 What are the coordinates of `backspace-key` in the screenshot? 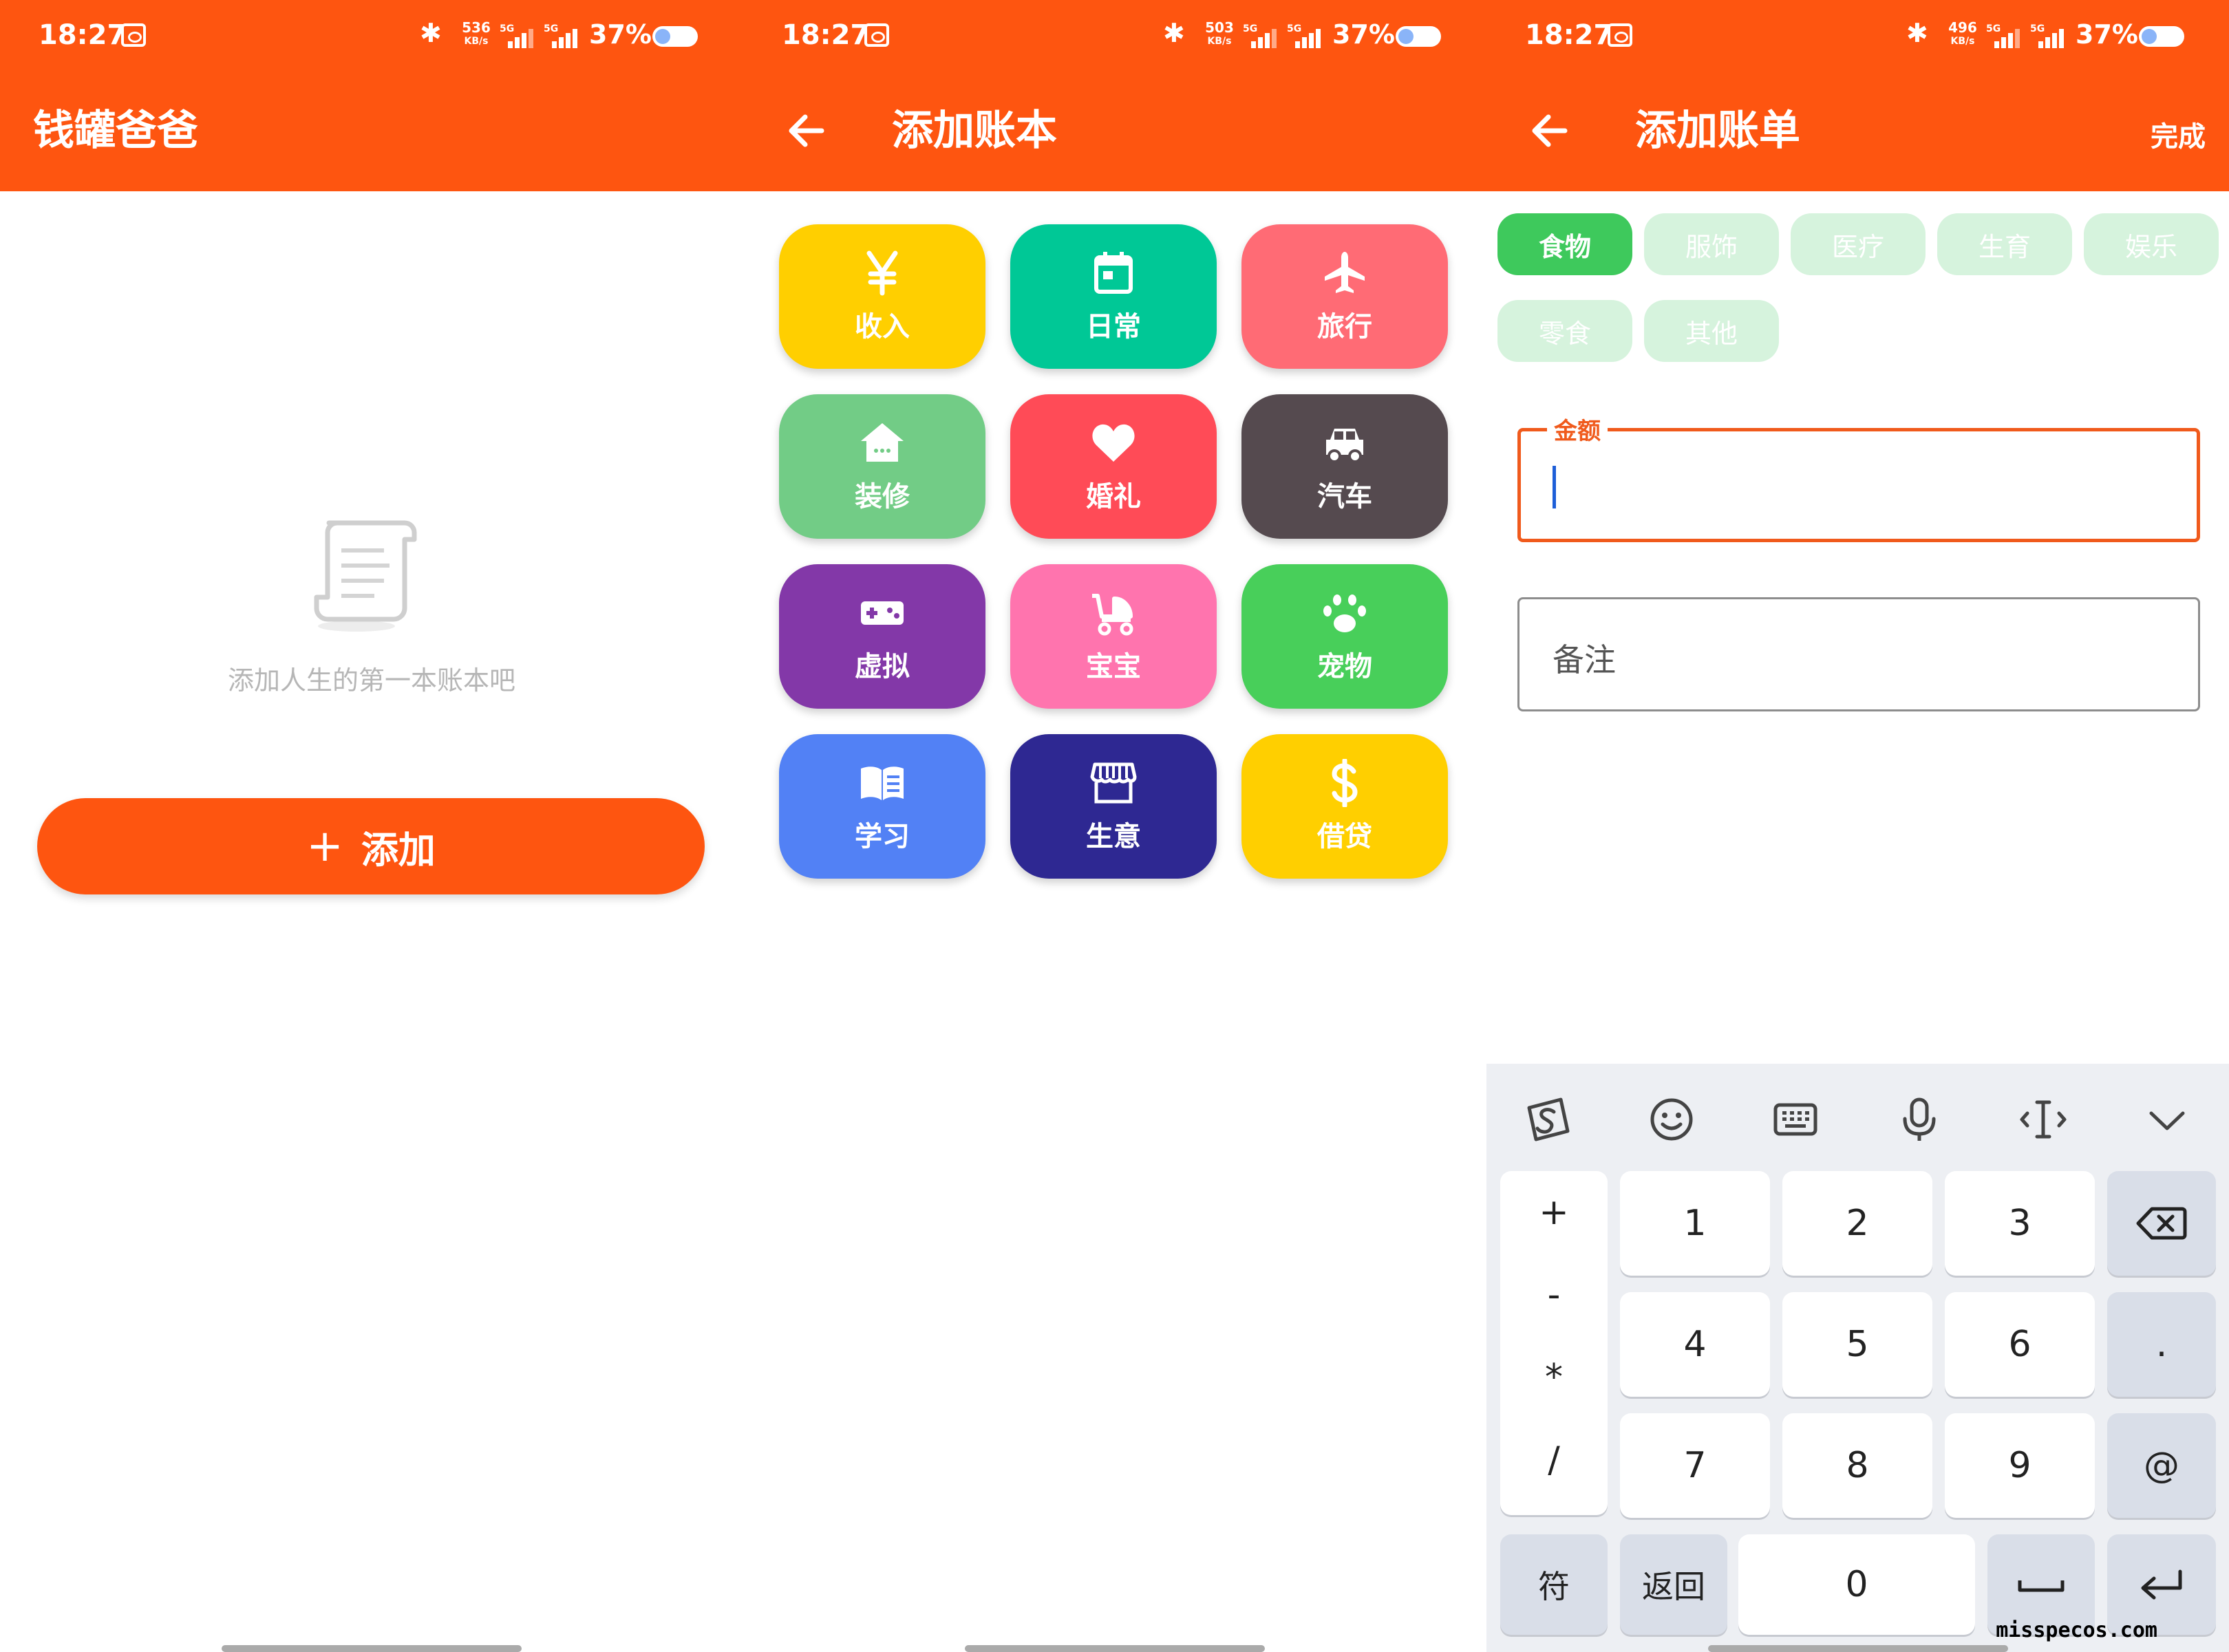 It's located at (2161, 1223).